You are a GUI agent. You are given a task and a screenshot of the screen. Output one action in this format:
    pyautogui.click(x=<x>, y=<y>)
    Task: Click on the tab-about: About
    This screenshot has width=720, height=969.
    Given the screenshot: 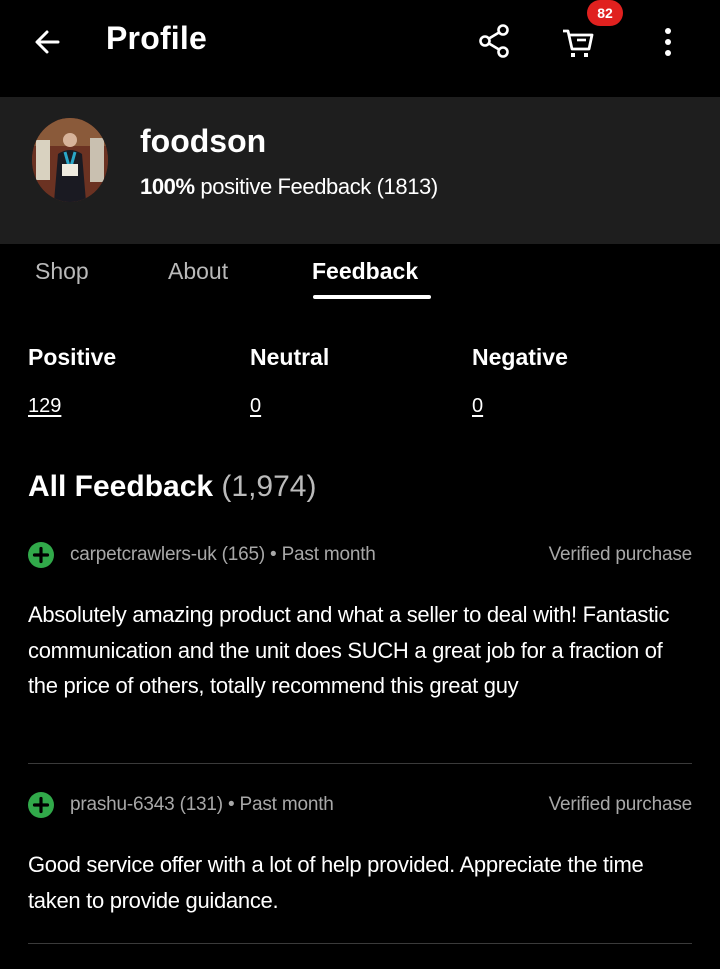 What is the action you would take?
    pyautogui.click(x=198, y=271)
    